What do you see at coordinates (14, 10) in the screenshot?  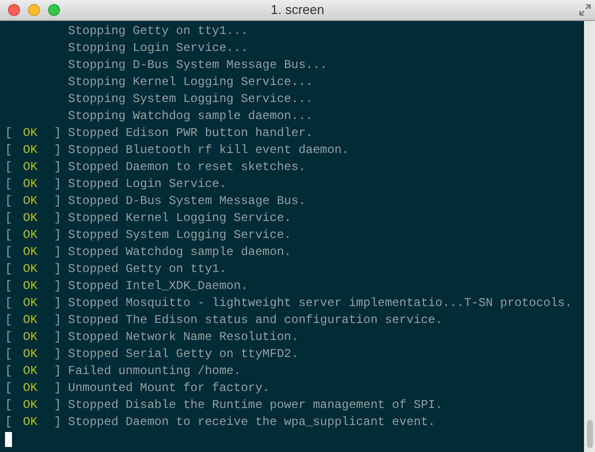 I see `close-icon` at bounding box center [14, 10].